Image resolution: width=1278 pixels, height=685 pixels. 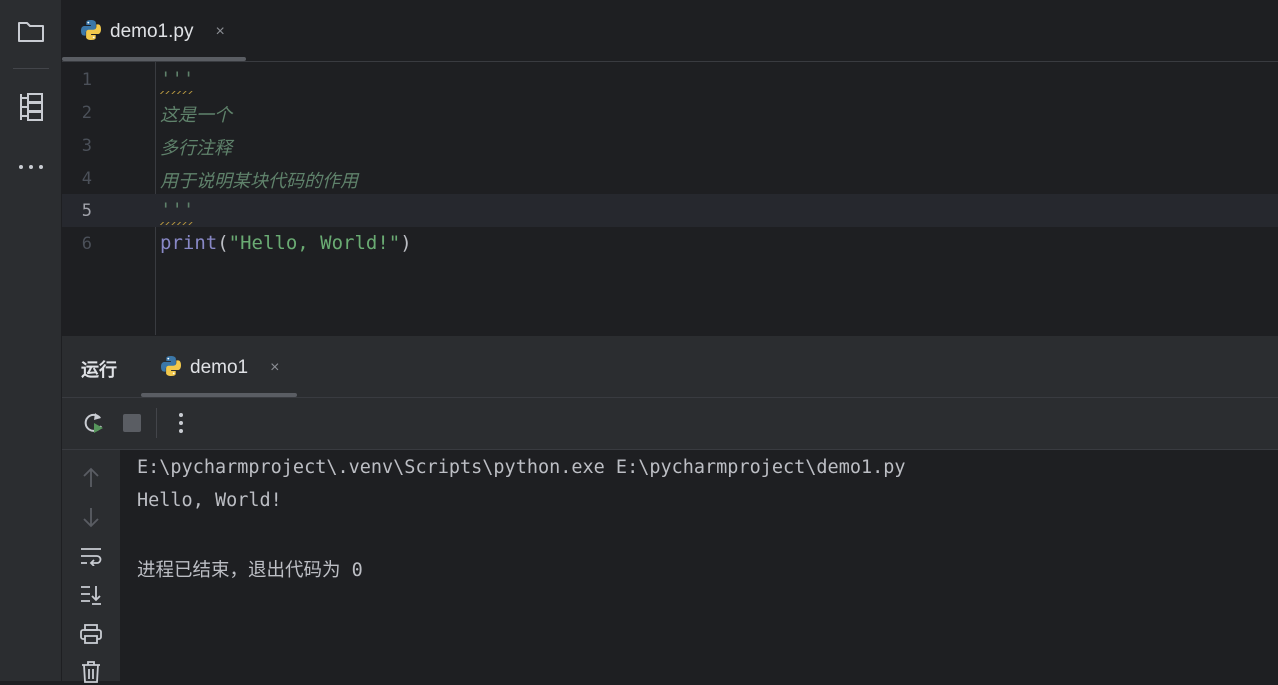 I want to click on builtin-function: print, so click(x=189, y=243).